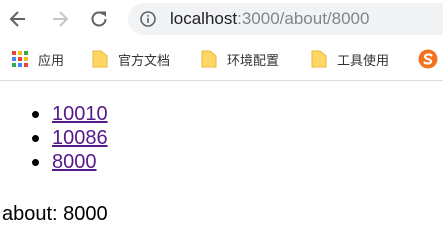  I want to click on bookmark-label: 工具使用, so click(363, 61).